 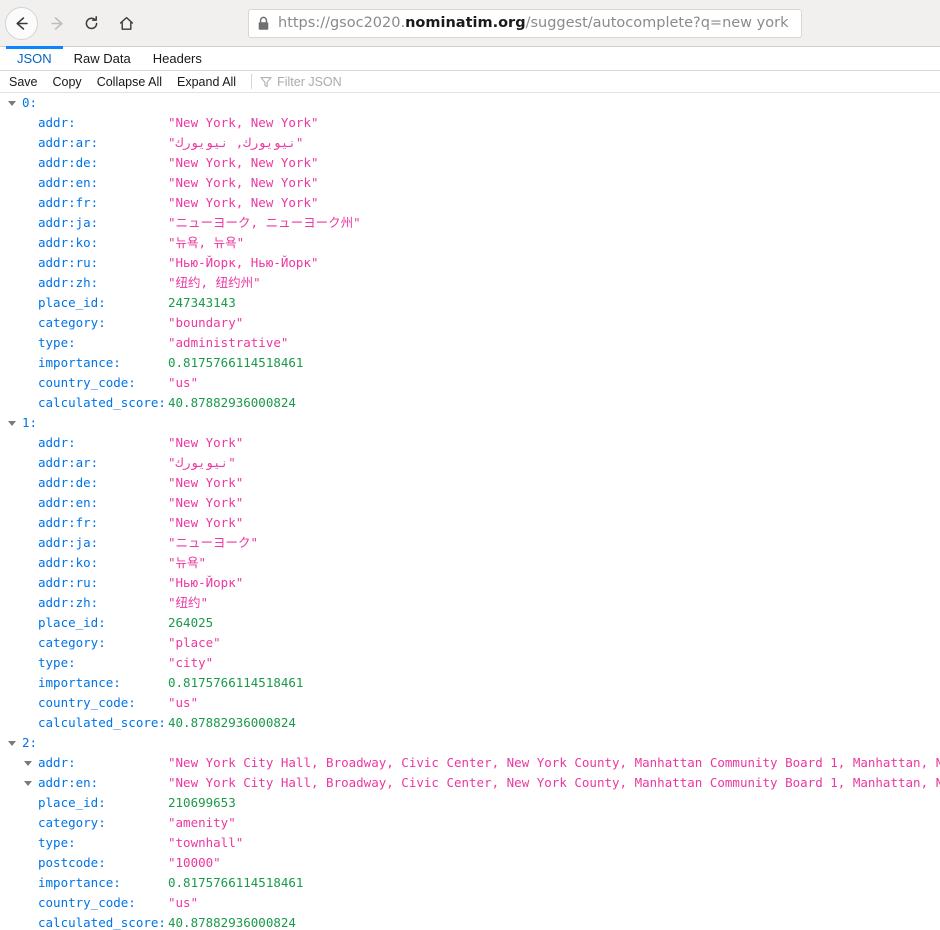 What do you see at coordinates (470, 343) in the screenshot?
I see `json-property-row: type: "administrative"` at bounding box center [470, 343].